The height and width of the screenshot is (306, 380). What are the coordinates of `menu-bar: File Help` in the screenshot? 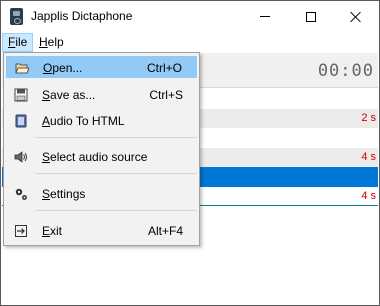 It's located at (190, 42).